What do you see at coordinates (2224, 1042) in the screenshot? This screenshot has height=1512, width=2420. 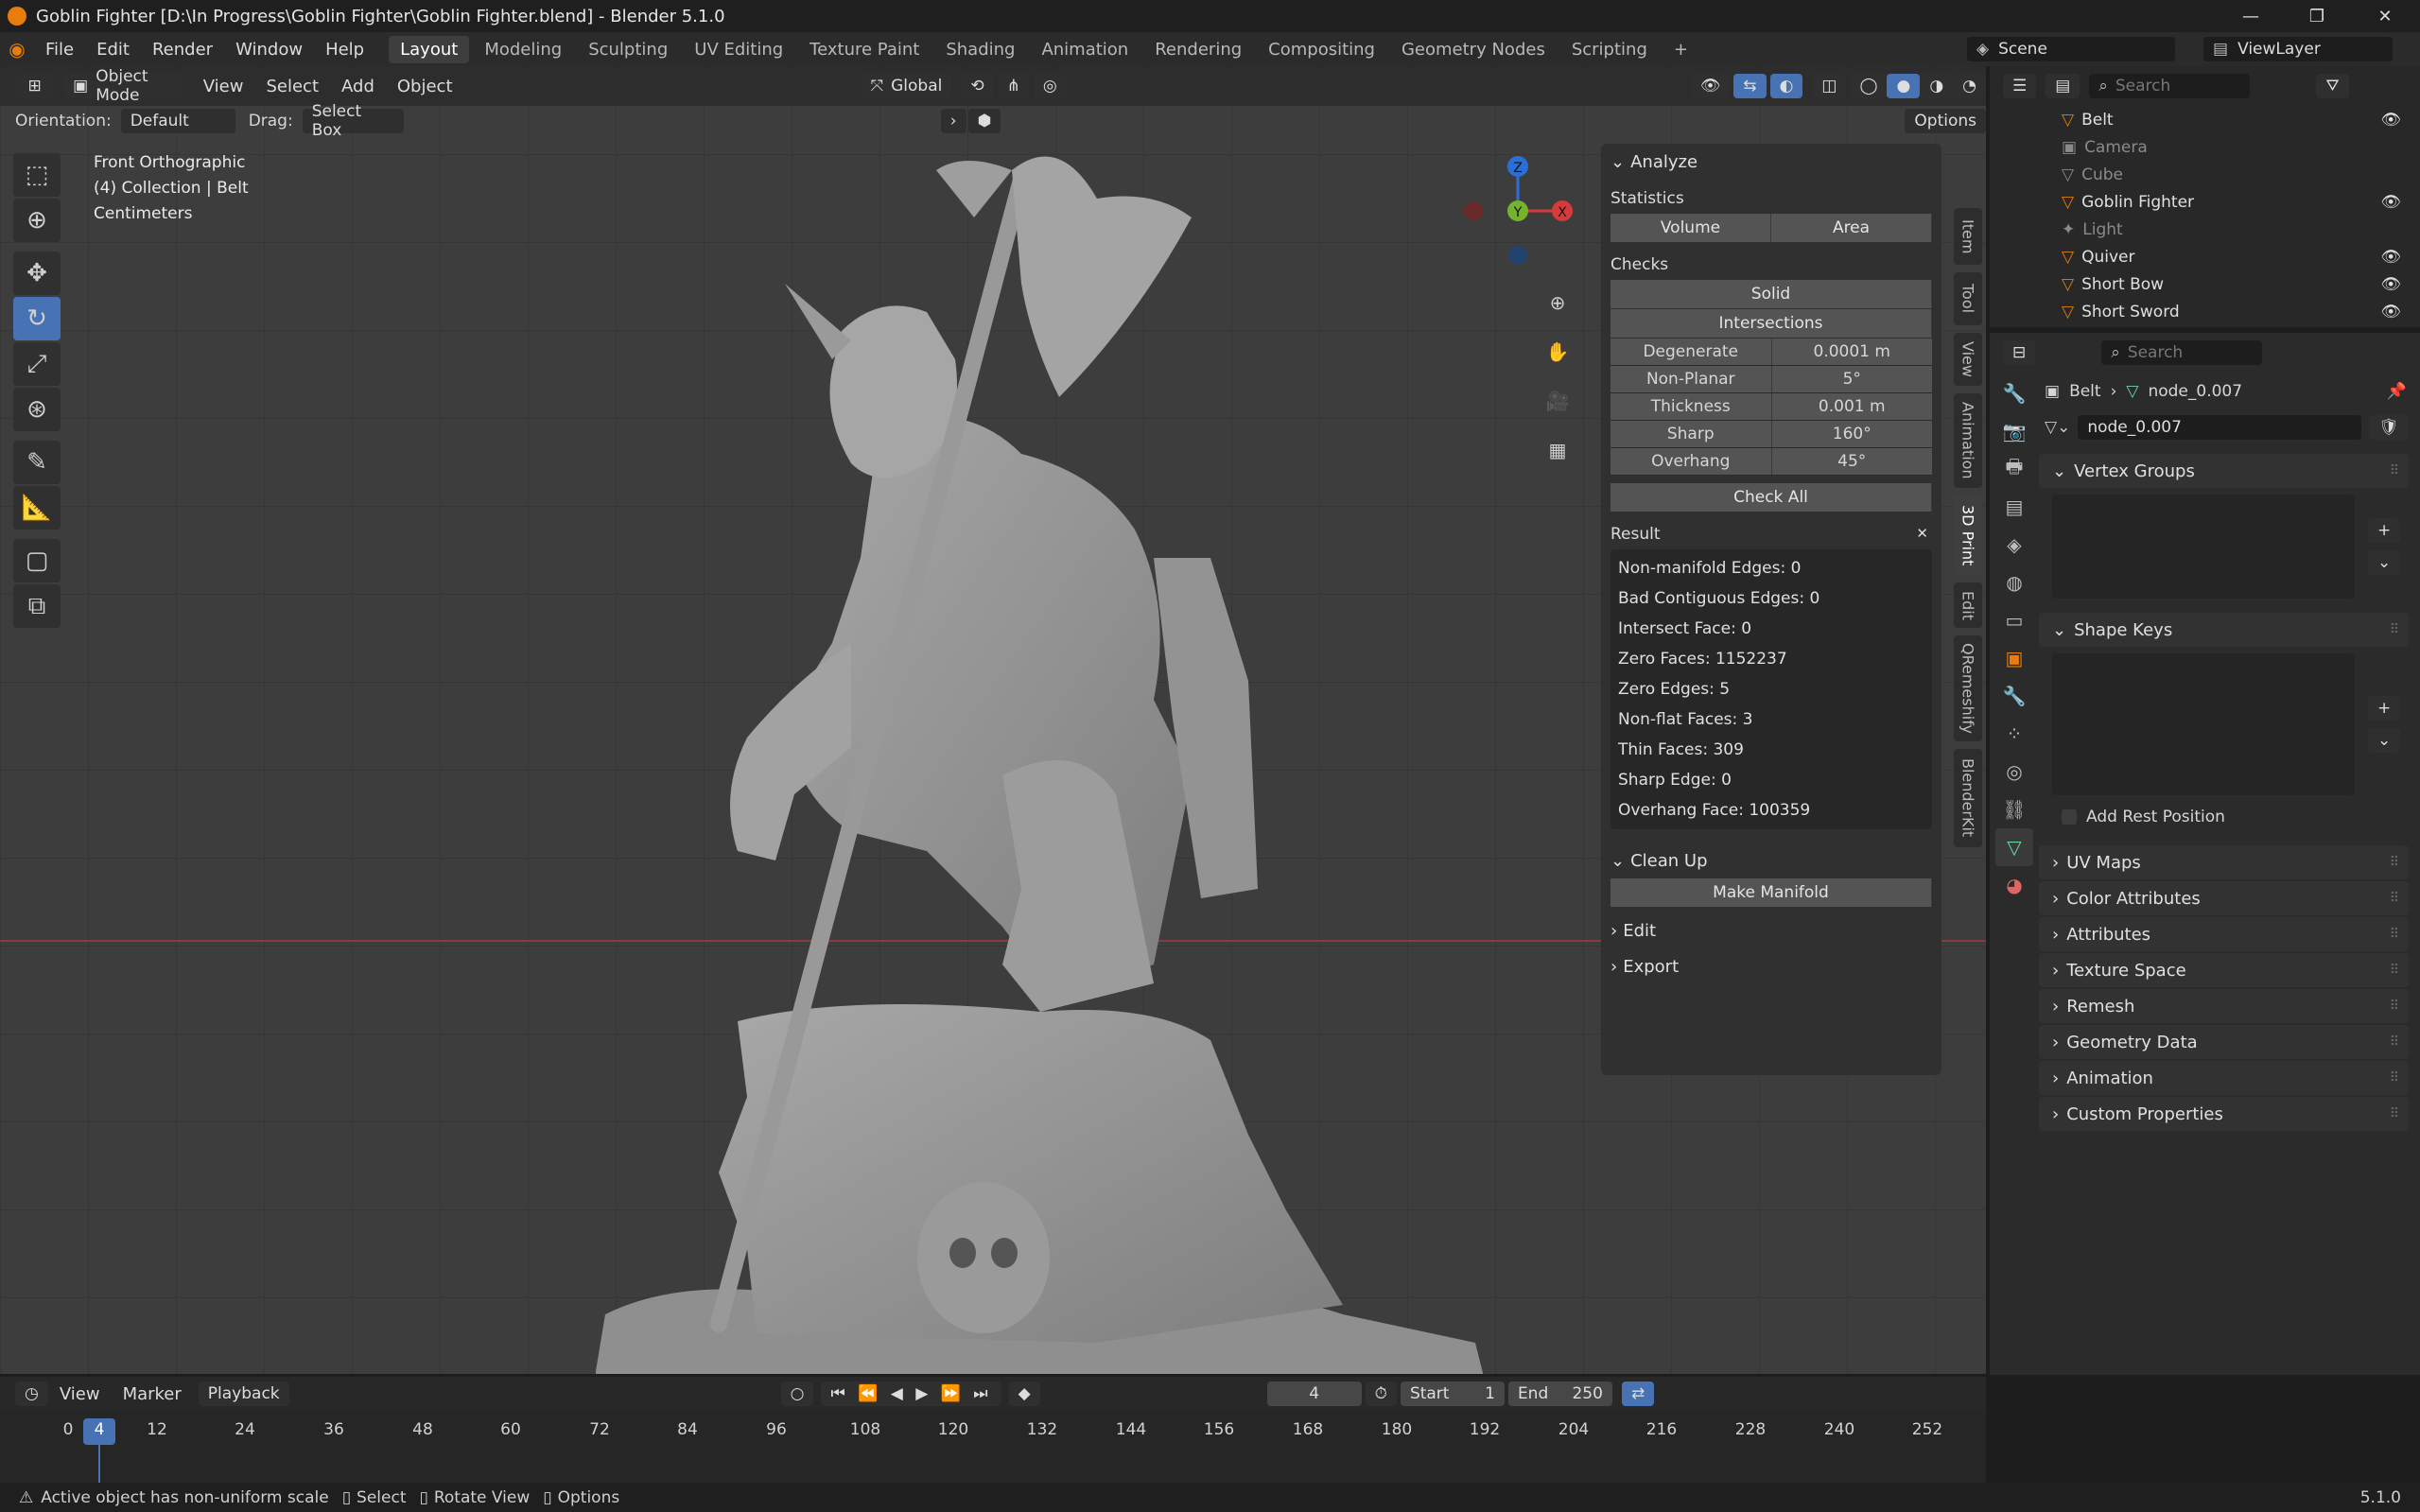 I see `section-geometry-data: › Geometry Data ⠿` at bounding box center [2224, 1042].